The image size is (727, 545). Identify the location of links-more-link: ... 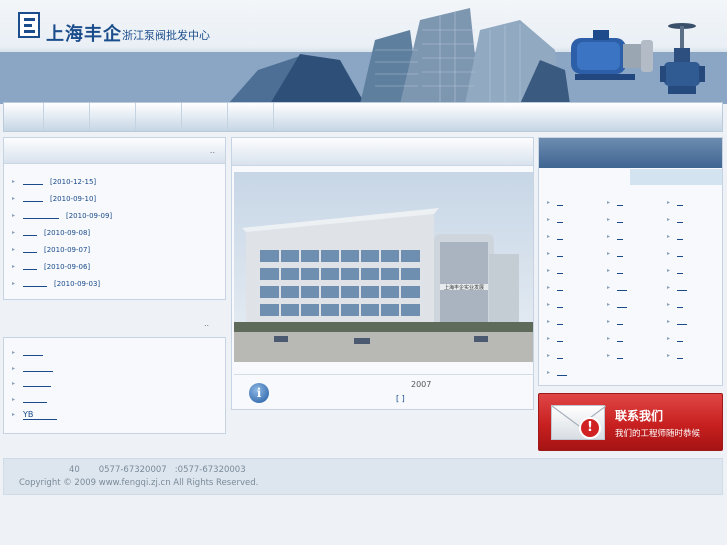
(206, 323).